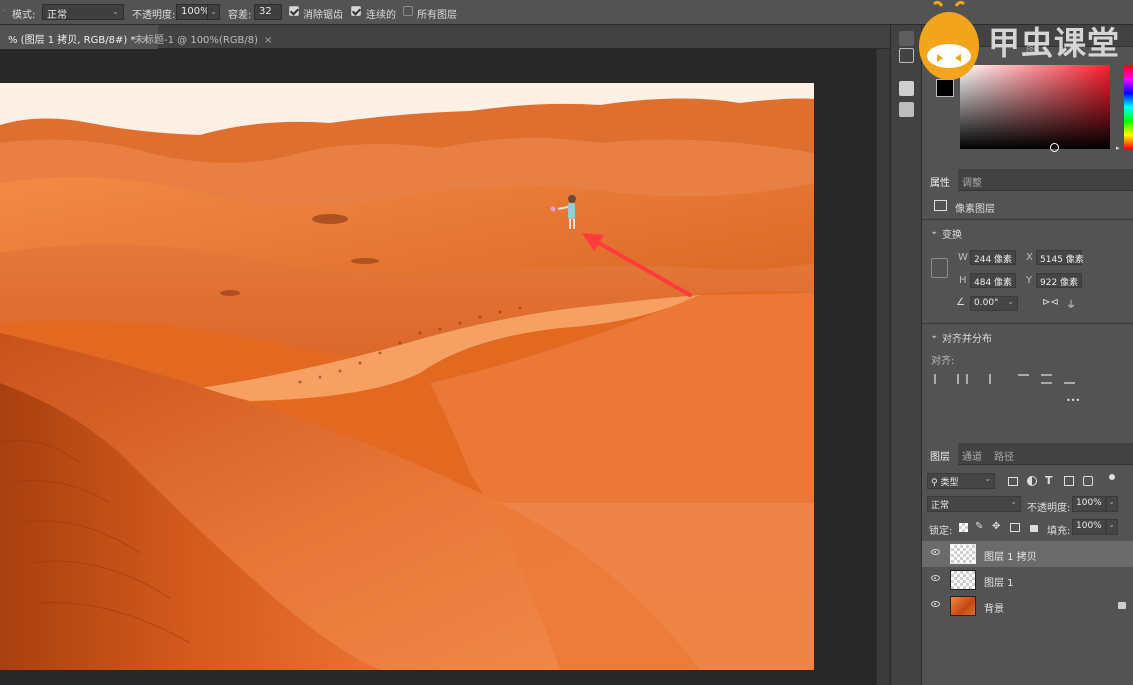 The width and height of the screenshot is (1133, 685). I want to click on align-center-h-icon, so click(962, 379).